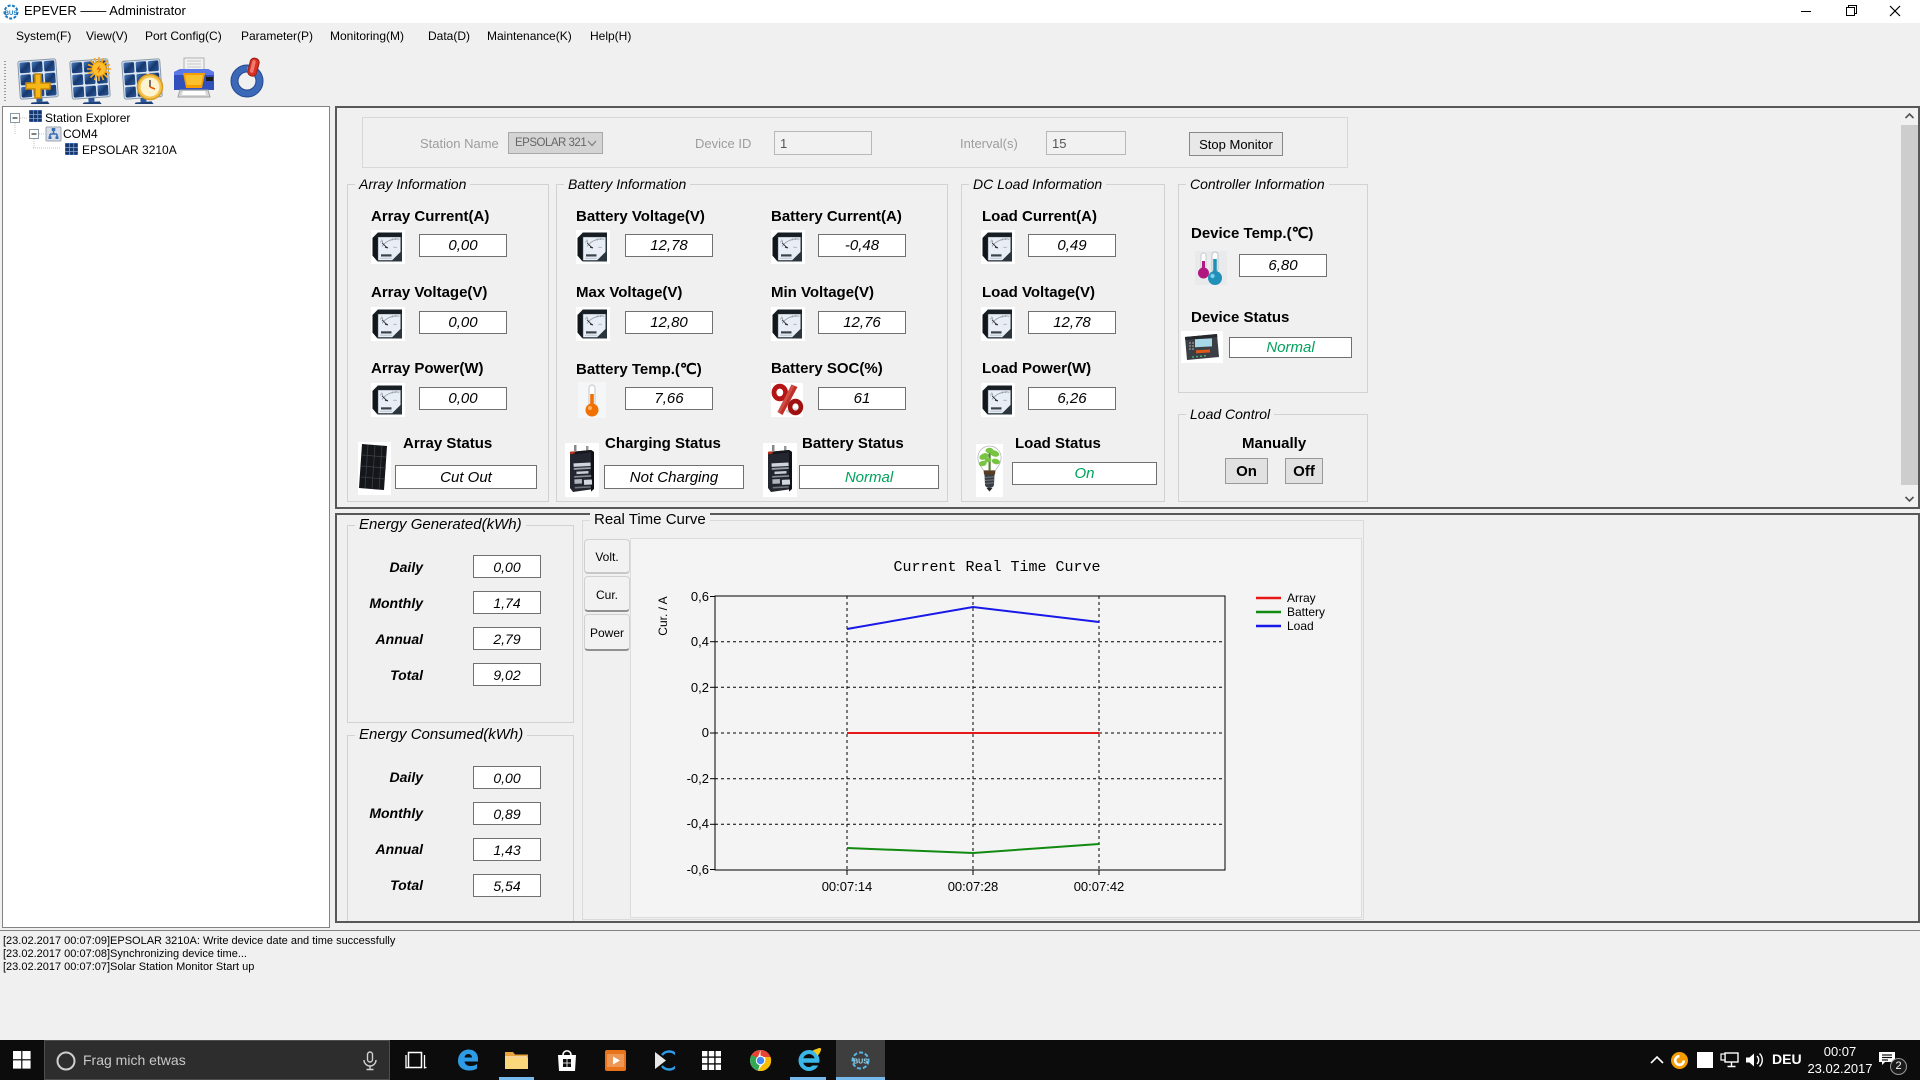  Describe the element at coordinates (698, 778) in the screenshot. I see `svg-text: -0,2` at that location.